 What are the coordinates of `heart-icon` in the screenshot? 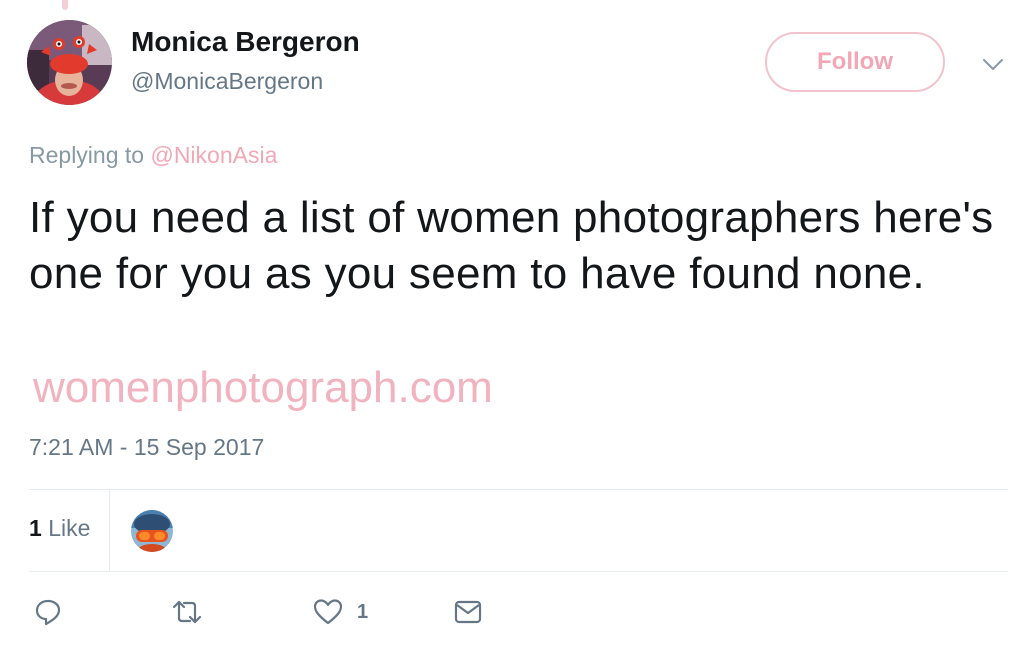 It's located at (328, 612).